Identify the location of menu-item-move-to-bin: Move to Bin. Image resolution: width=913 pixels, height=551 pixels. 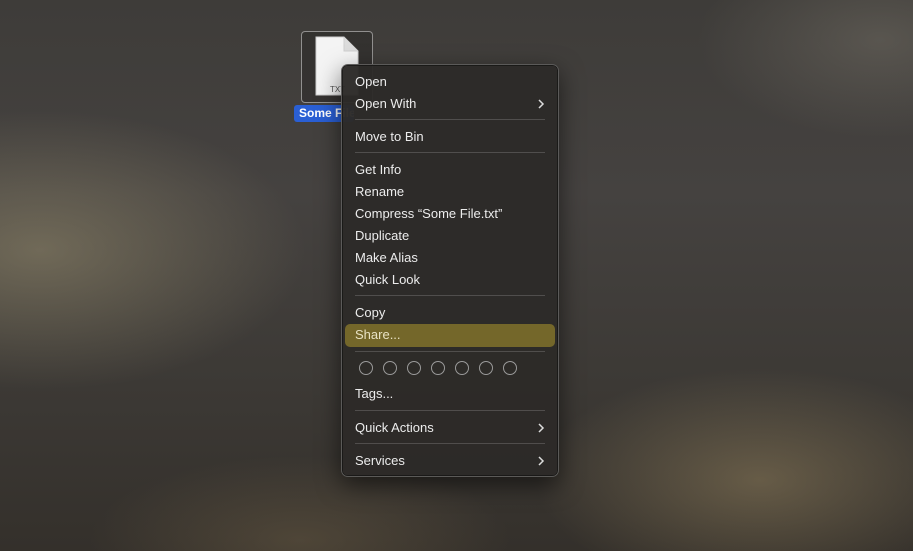
(450, 137).